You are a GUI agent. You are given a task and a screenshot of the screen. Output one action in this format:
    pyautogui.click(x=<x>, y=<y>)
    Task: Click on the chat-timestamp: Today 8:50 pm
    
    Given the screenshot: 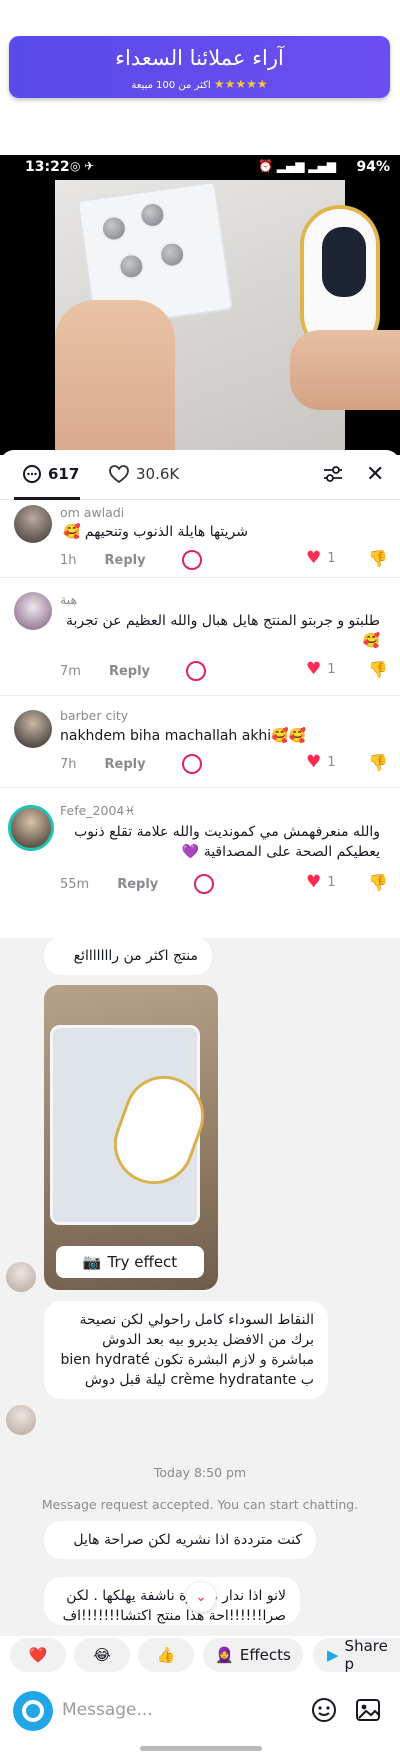 What is the action you would take?
    pyautogui.click(x=200, y=1472)
    